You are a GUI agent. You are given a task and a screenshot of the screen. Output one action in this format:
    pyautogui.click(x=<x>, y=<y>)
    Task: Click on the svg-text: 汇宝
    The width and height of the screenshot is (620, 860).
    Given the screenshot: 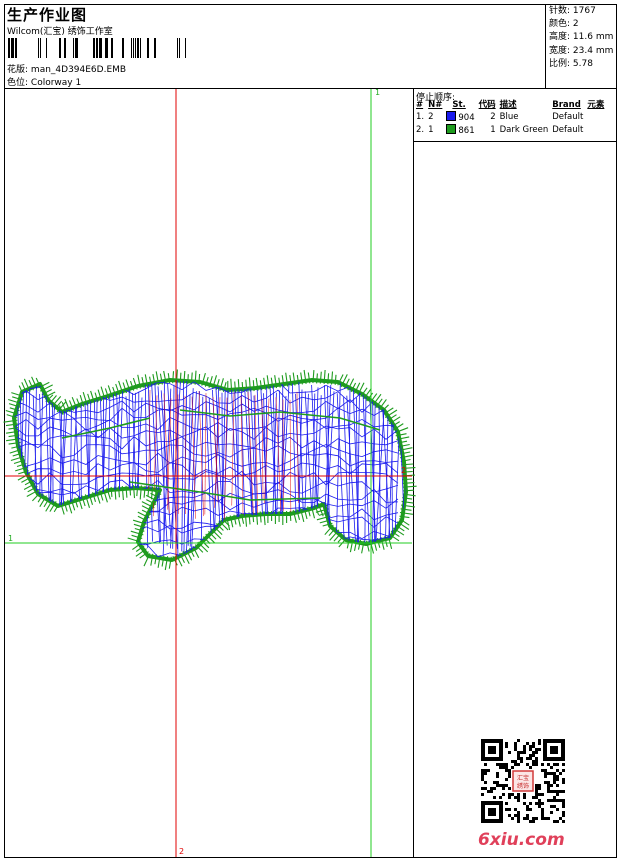 What is the action you would take?
    pyautogui.click(x=523, y=778)
    